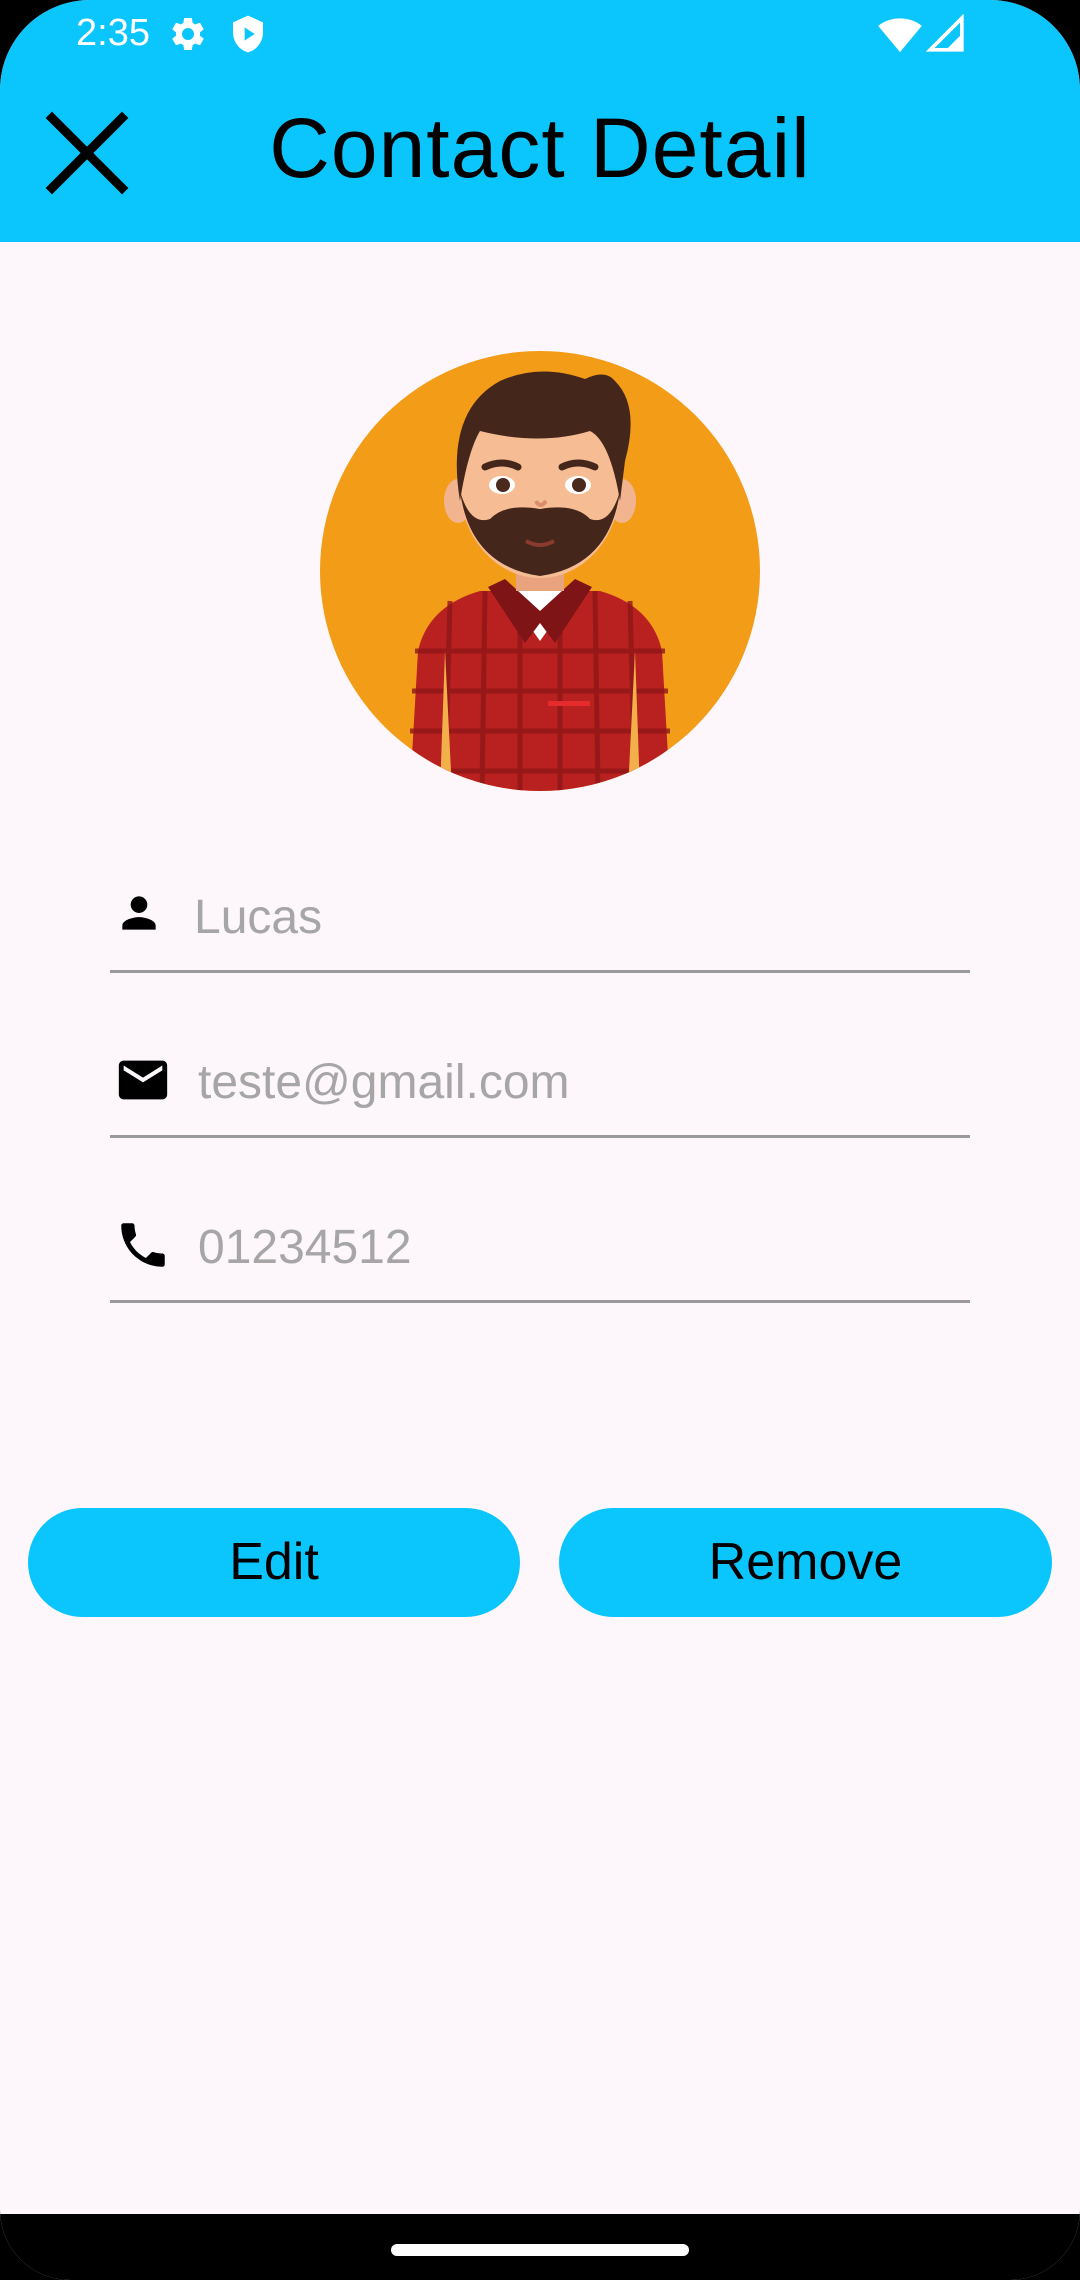 This screenshot has width=1080, height=2280. Describe the element at coordinates (900, 35) in the screenshot. I see `wifi-icon` at that location.